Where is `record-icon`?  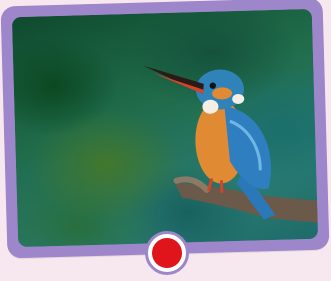 record-icon is located at coordinates (167, 253).